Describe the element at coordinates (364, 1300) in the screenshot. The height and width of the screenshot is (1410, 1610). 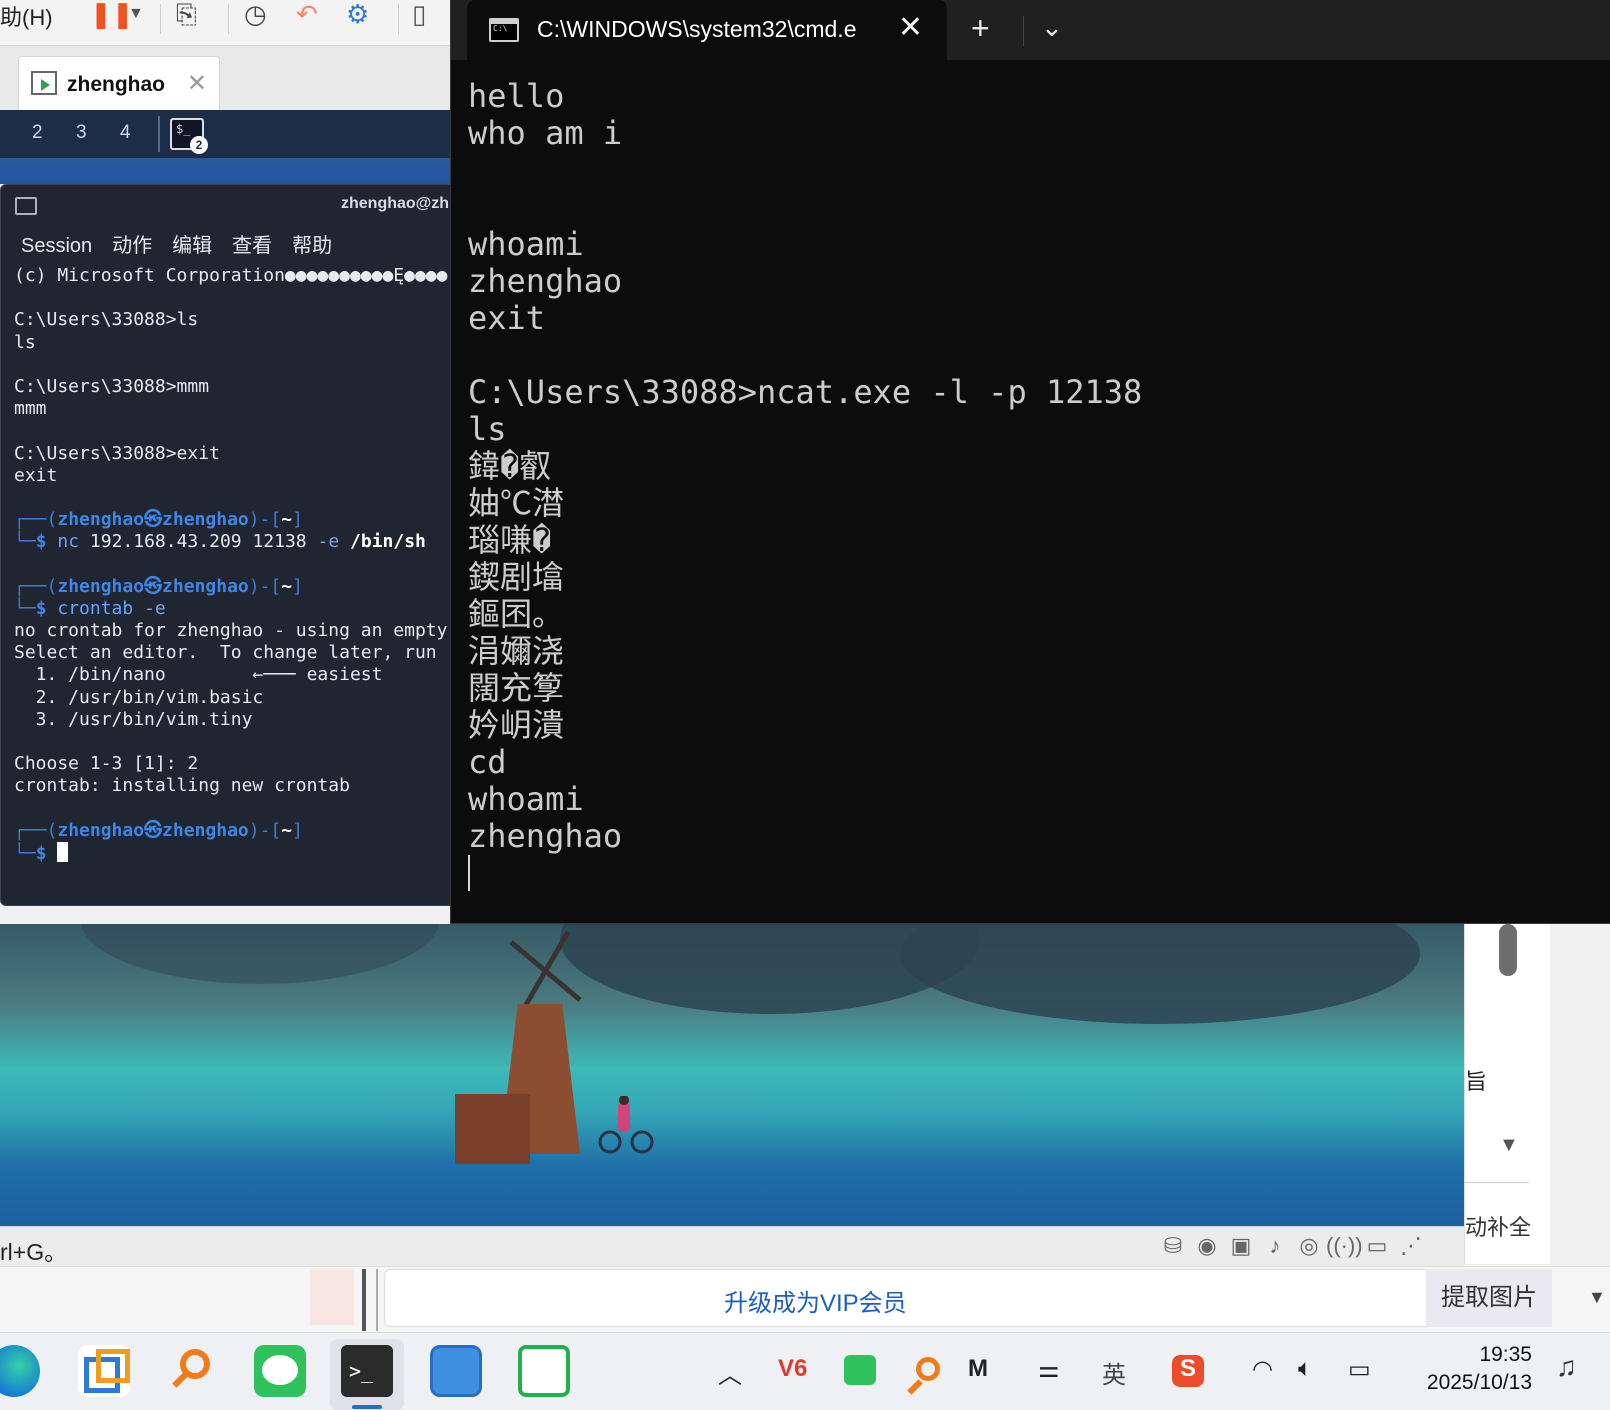
I see `divider` at that location.